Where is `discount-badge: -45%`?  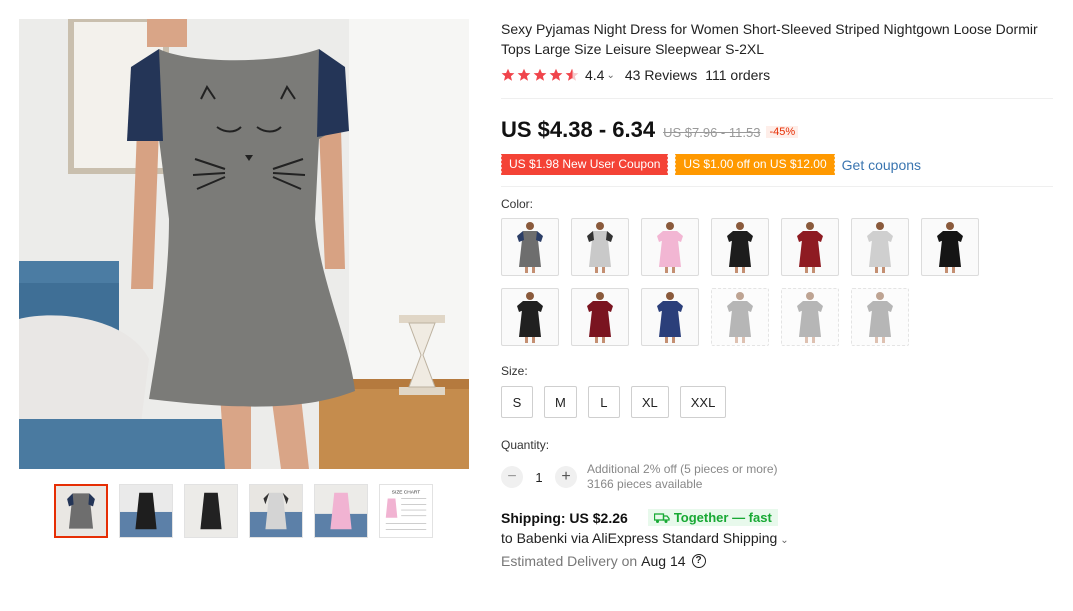 discount-badge: -45% is located at coordinates (782, 132).